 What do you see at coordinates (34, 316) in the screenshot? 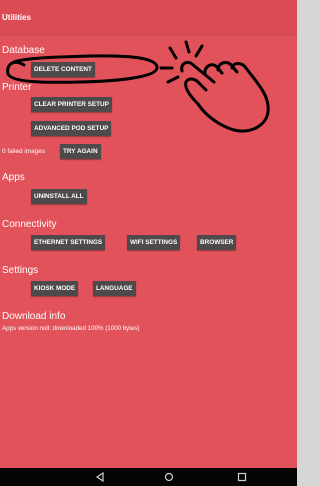
I see `download-info-title: Download info` at bounding box center [34, 316].